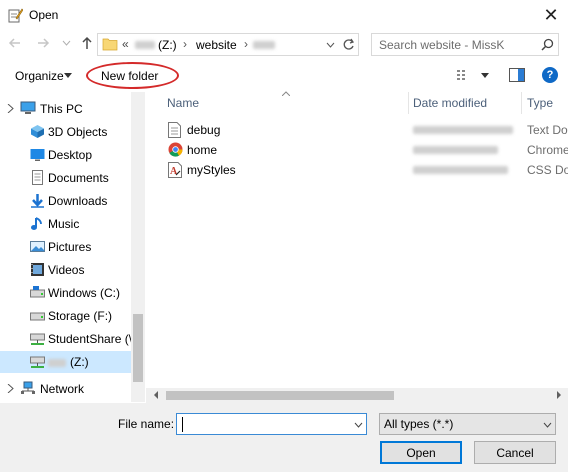  What do you see at coordinates (418, 424) in the screenshot?
I see `filetype-value: All types (*.*)` at bounding box center [418, 424].